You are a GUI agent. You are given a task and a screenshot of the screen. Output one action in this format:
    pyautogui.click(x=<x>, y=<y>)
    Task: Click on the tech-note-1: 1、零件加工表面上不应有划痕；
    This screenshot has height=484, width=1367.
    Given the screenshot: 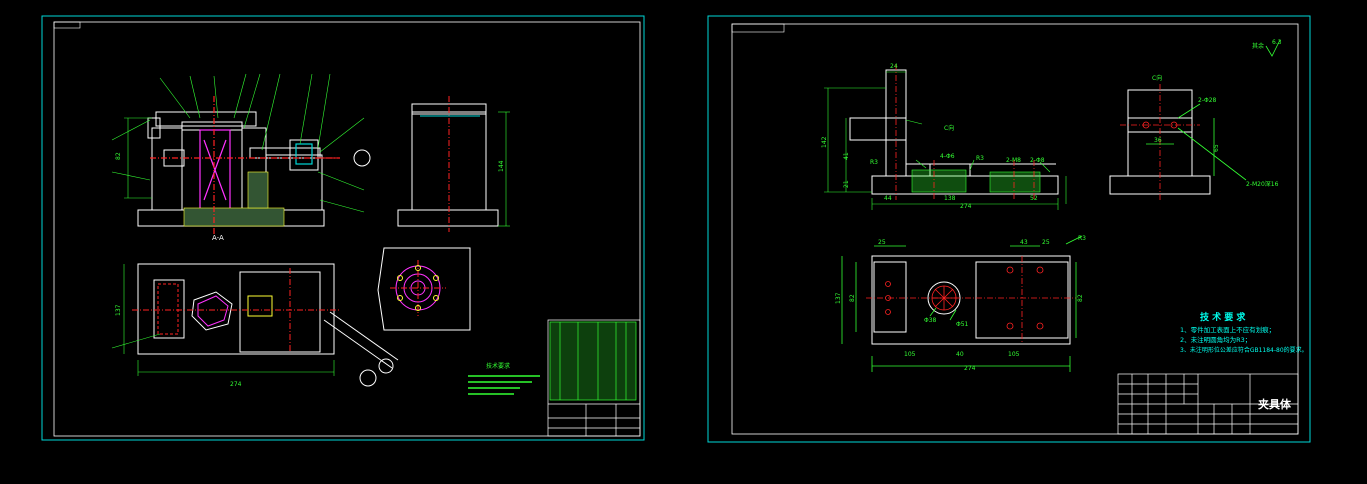 What is the action you would take?
    pyautogui.click(x=1227, y=329)
    